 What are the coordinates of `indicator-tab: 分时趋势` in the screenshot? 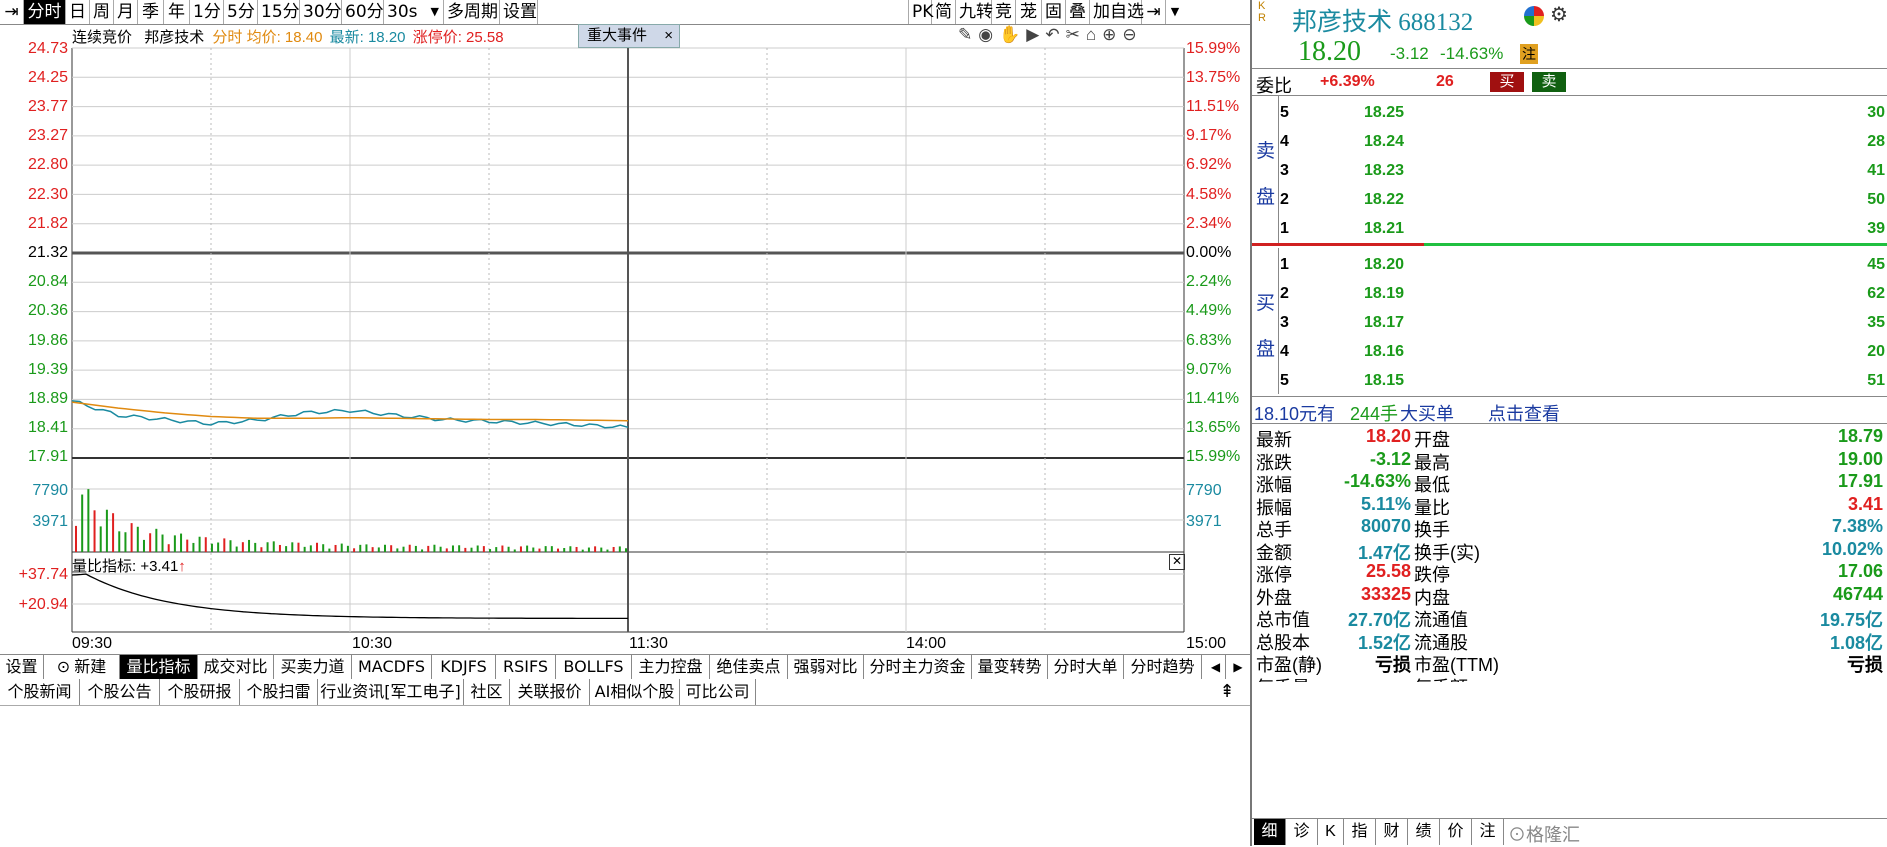 It's located at (1163, 667).